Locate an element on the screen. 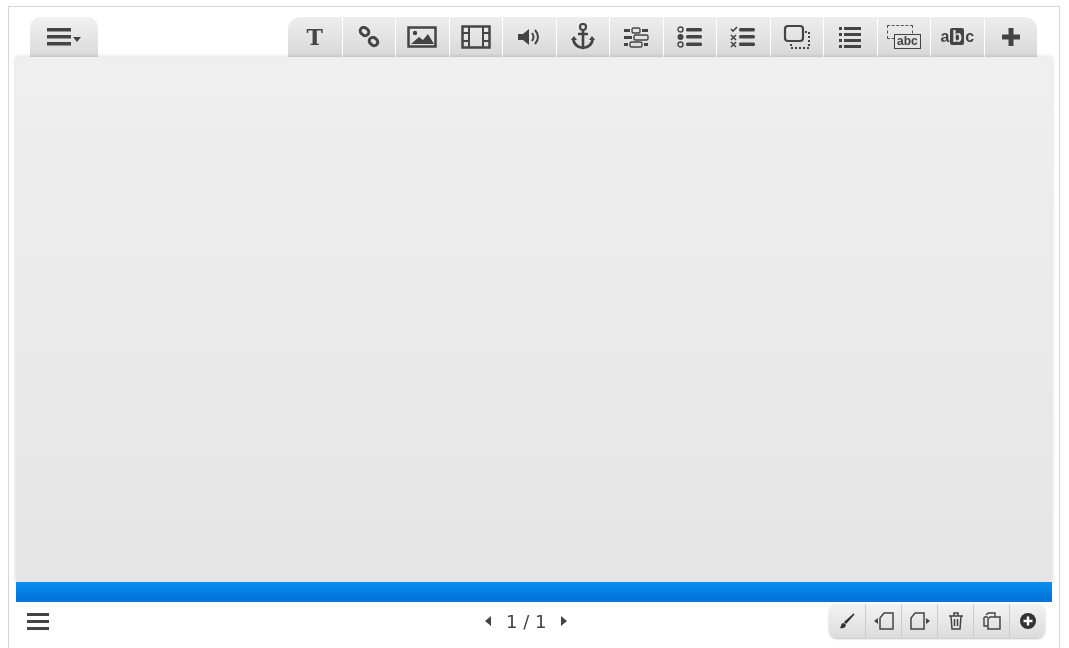 The height and width of the screenshot is (648, 1069). list-button is located at coordinates (850, 37).